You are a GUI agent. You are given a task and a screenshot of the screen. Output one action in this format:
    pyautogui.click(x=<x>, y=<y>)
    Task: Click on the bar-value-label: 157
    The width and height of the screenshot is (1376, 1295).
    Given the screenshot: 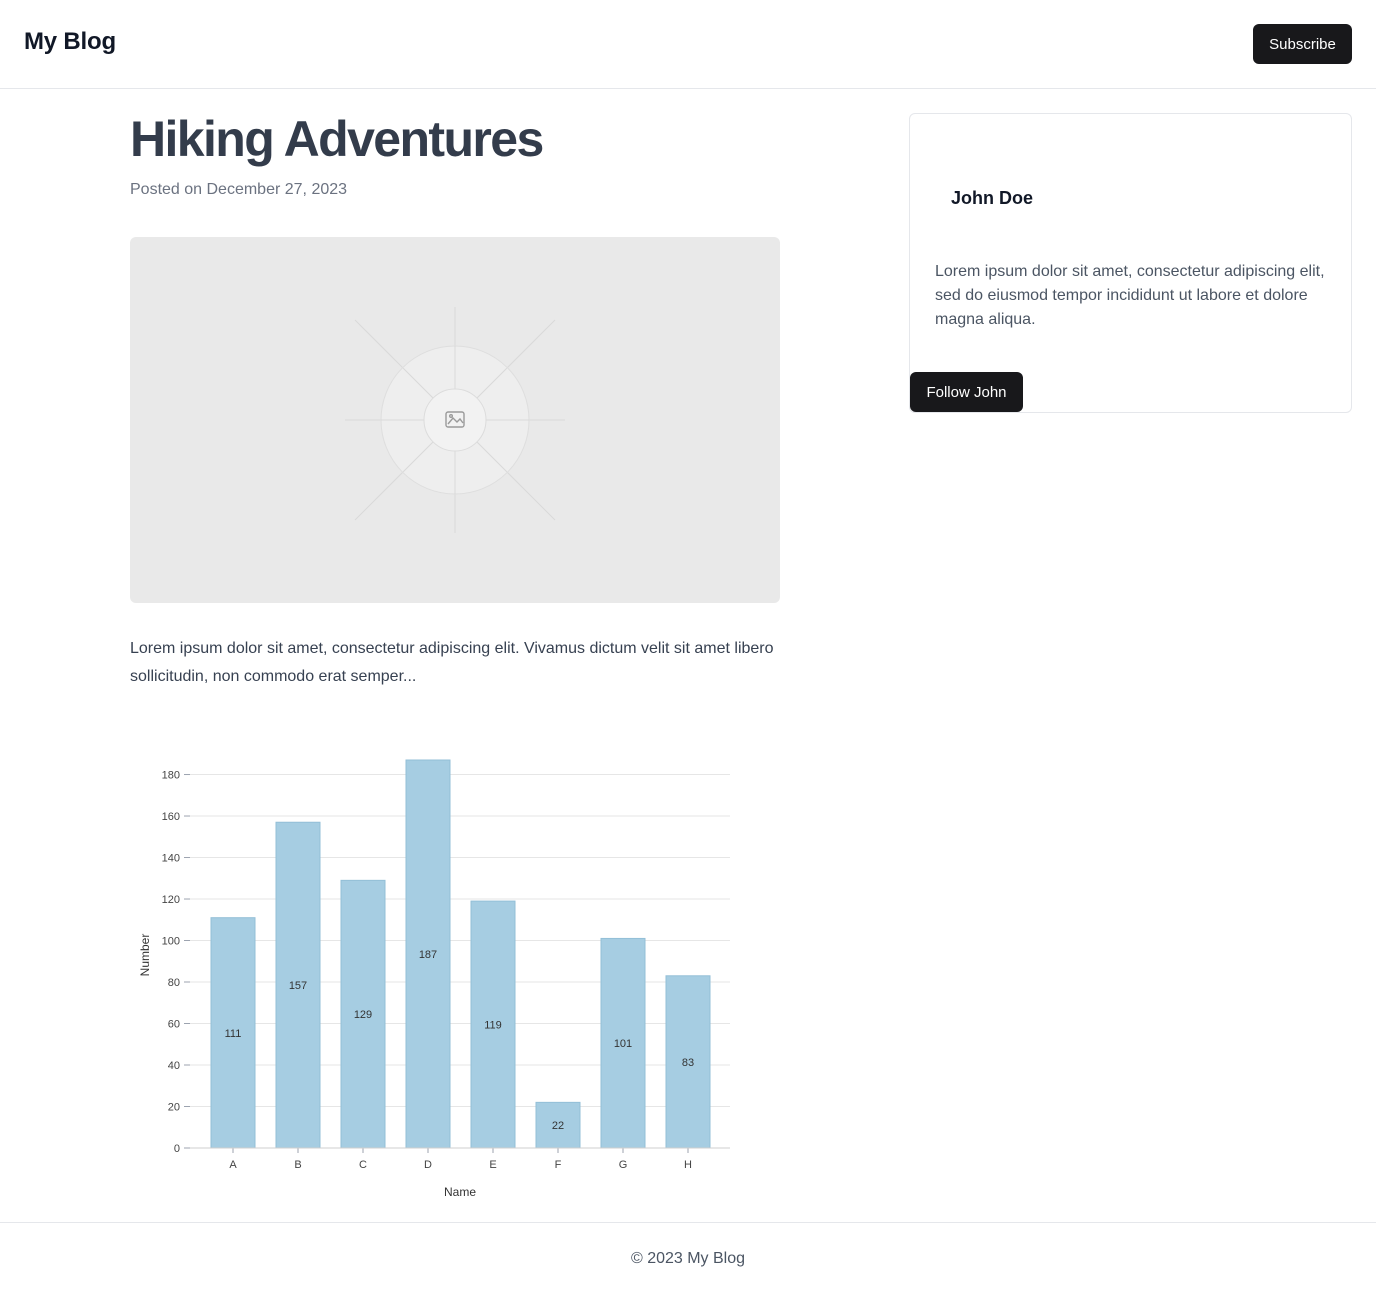 What is the action you would take?
    pyautogui.click(x=298, y=986)
    